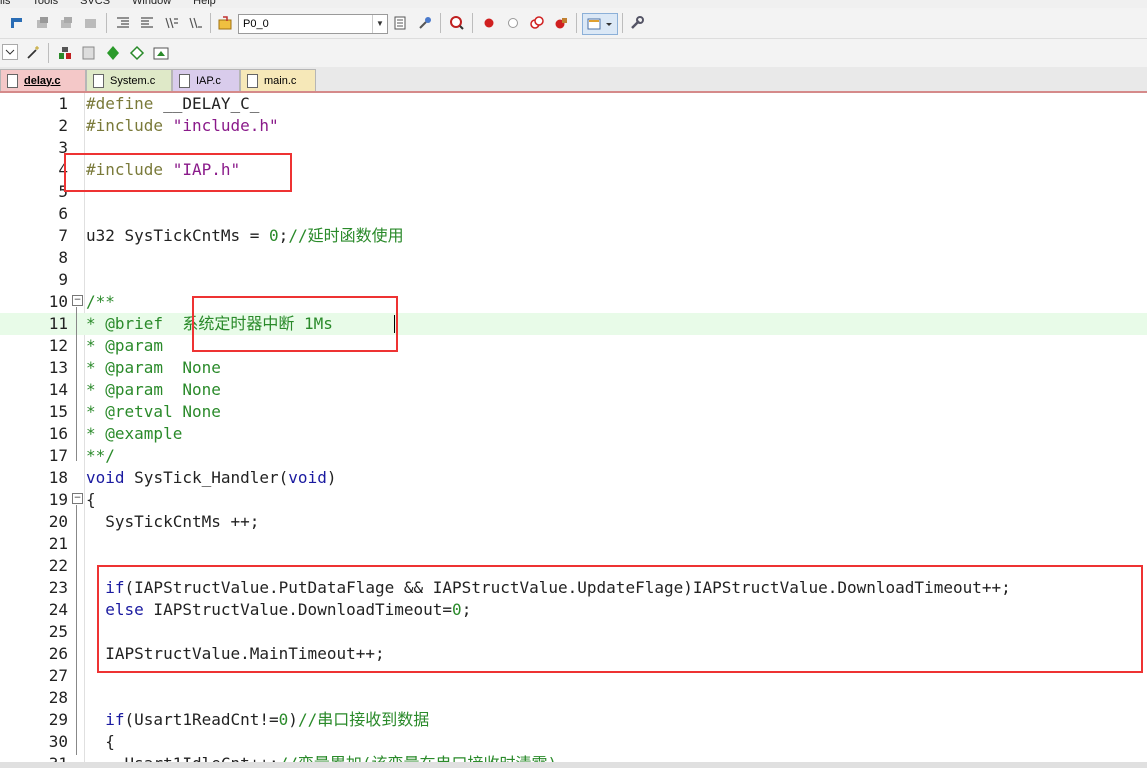 The height and width of the screenshot is (768, 1147). Describe the element at coordinates (17, 23) in the screenshot. I see `translate-icon` at that location.